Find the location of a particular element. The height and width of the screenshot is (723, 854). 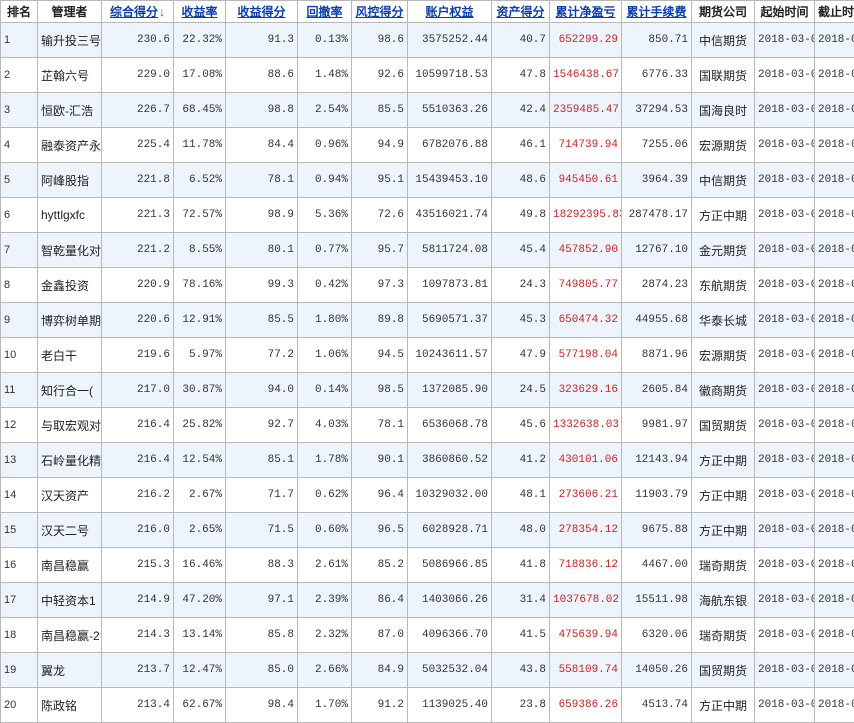

col-header-asset-score: 资产得分 is located at coordinates (521, 12).